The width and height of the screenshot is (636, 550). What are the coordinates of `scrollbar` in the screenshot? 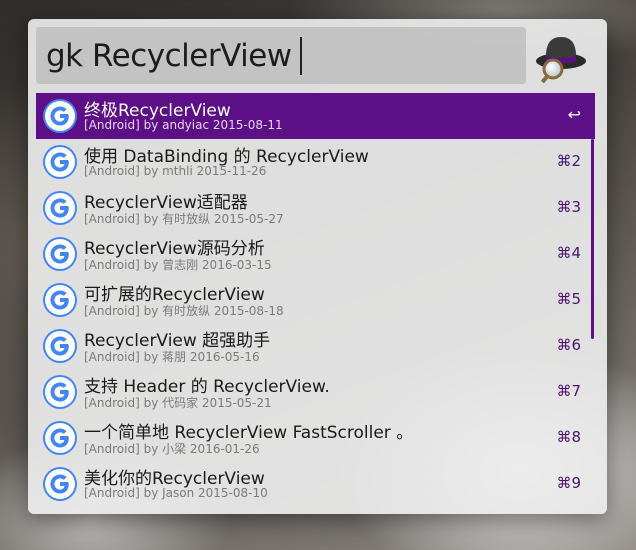 It's located at (592, 239).